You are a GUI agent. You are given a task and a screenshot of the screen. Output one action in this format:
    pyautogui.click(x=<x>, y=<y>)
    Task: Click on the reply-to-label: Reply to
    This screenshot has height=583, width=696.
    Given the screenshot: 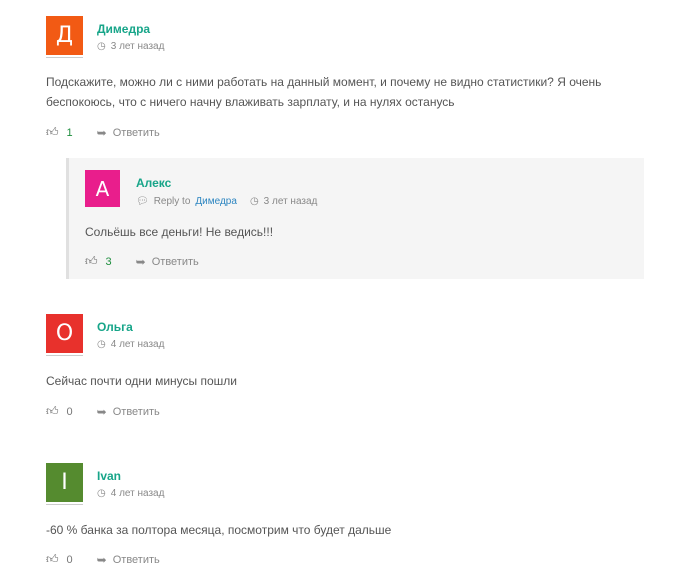 What is the action you would take?
    pyautogui.click(x=172, y=201)
    